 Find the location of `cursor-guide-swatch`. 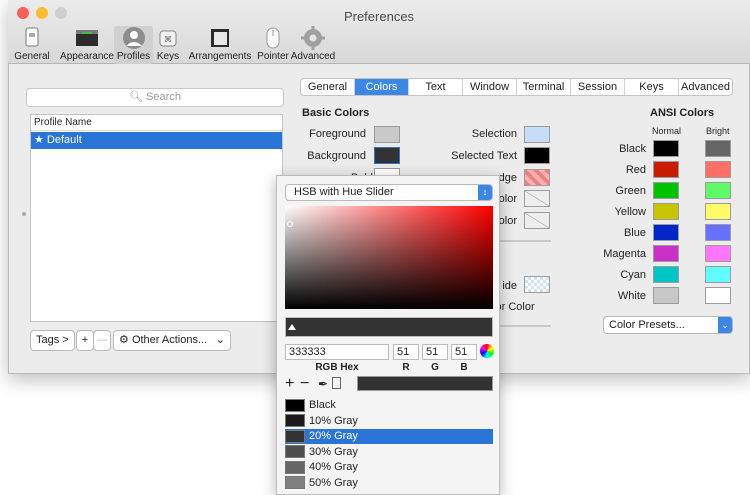

cursor-guide-swatch is located at coordinates (537, 220).